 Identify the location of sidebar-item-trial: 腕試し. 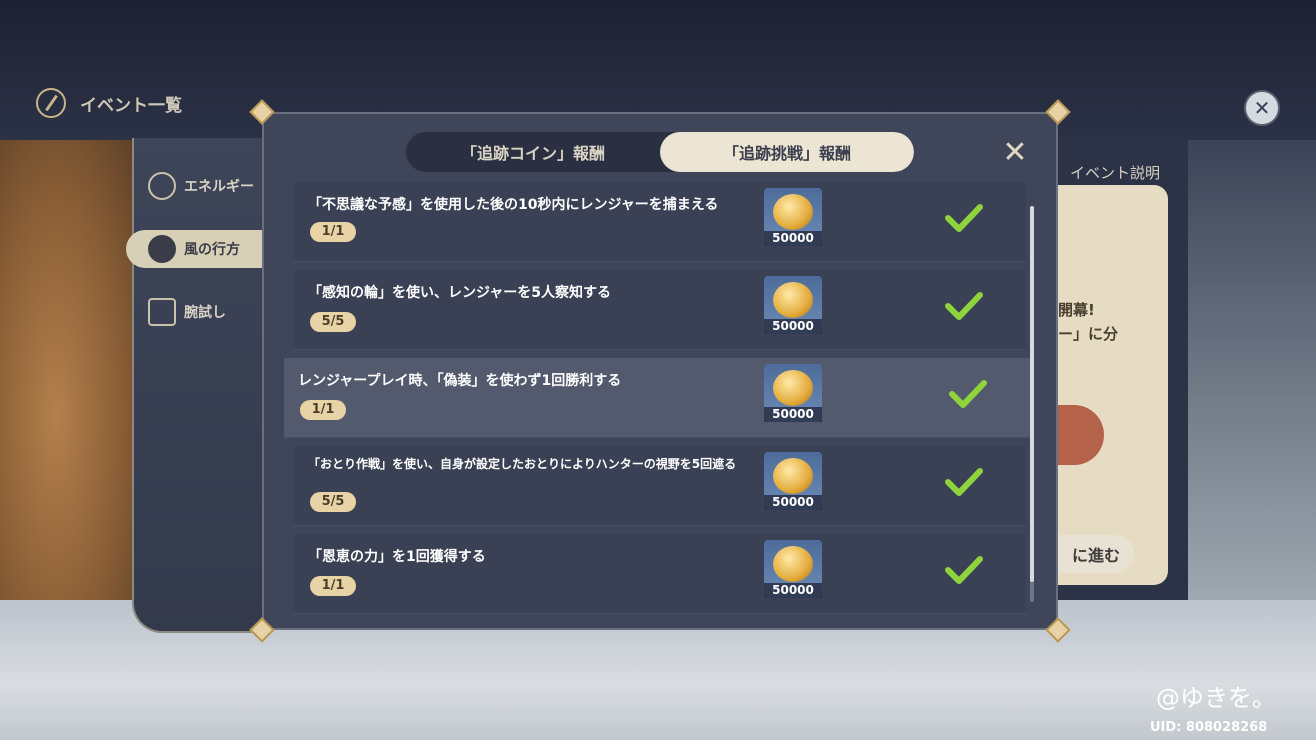
(187, 312).